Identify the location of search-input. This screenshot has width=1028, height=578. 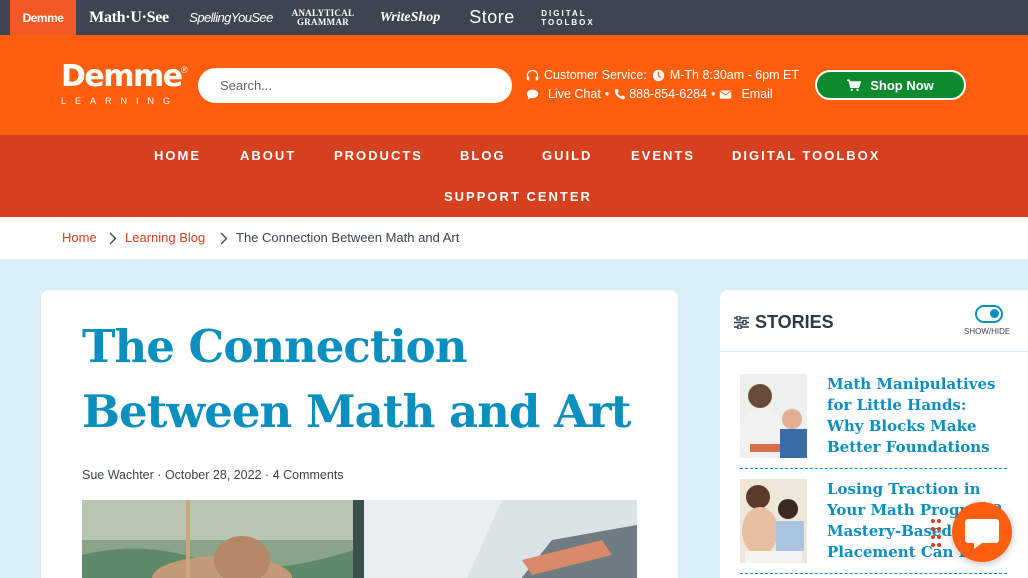
(355, 85).